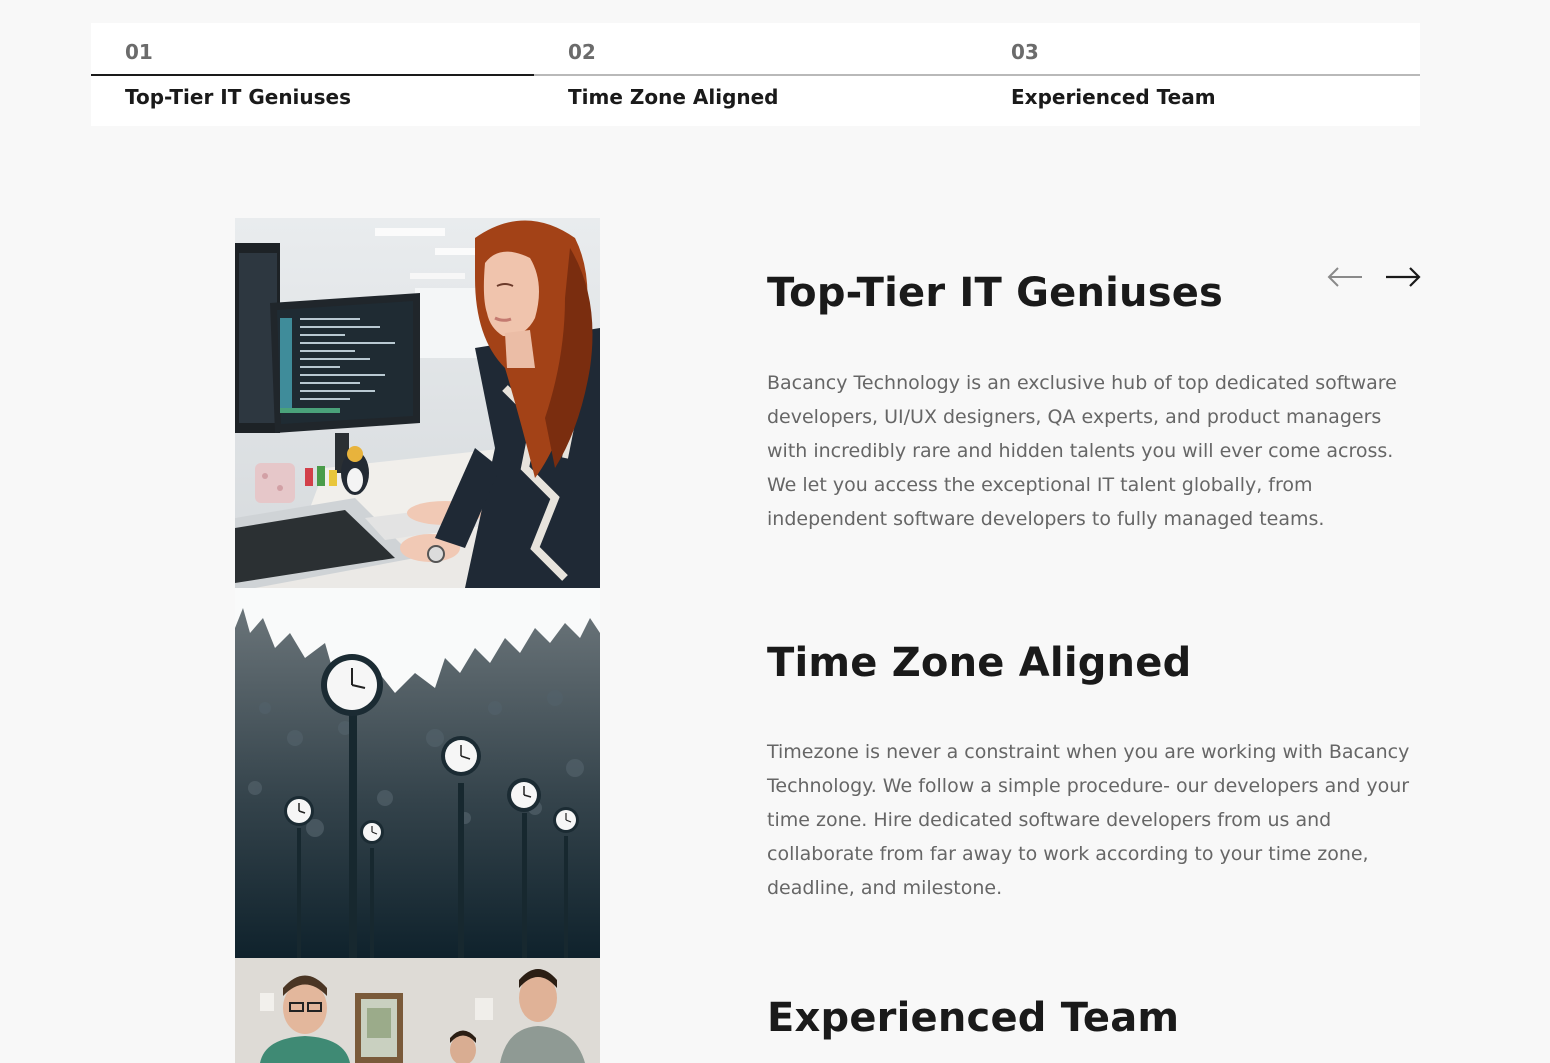  I want to click on tab-number: 01, so click(139, 52).